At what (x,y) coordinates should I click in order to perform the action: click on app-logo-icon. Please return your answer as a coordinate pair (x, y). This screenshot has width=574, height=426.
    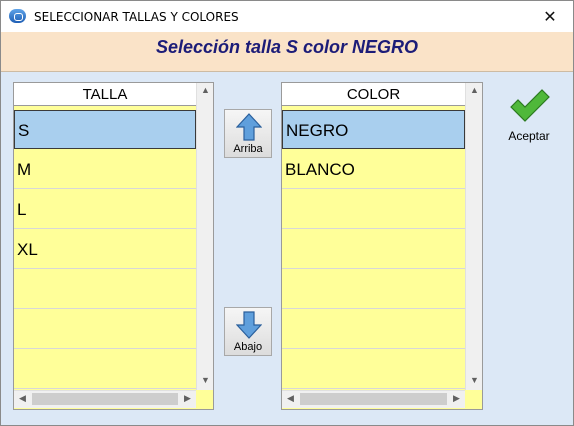
    Looking at the image, I should click on (17, 16).